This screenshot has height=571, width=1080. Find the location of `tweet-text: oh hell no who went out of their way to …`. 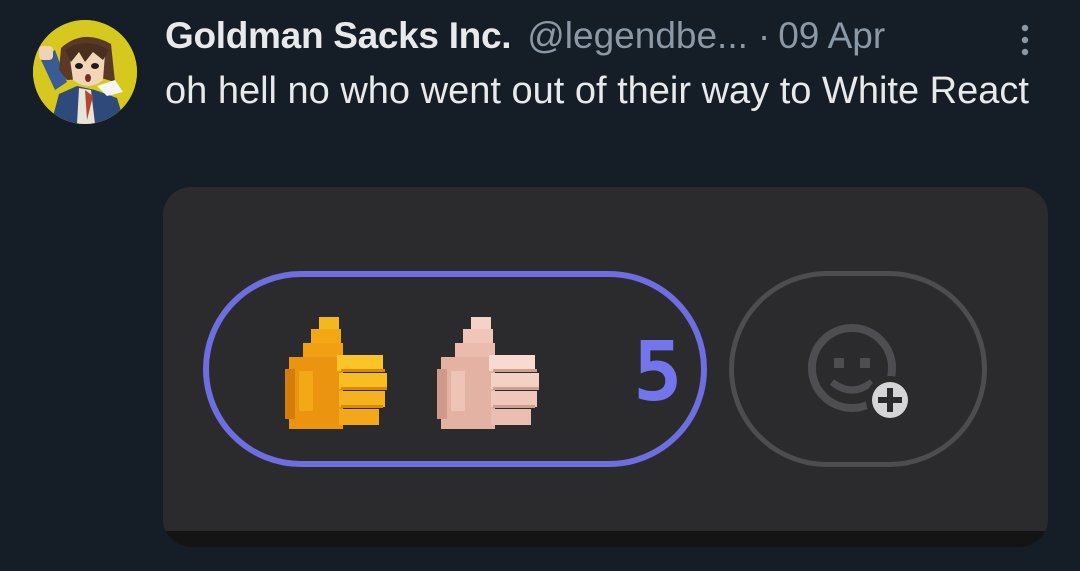

tweet-text: oh hell no who went out of their way to … is located at coordinates (597, 91).